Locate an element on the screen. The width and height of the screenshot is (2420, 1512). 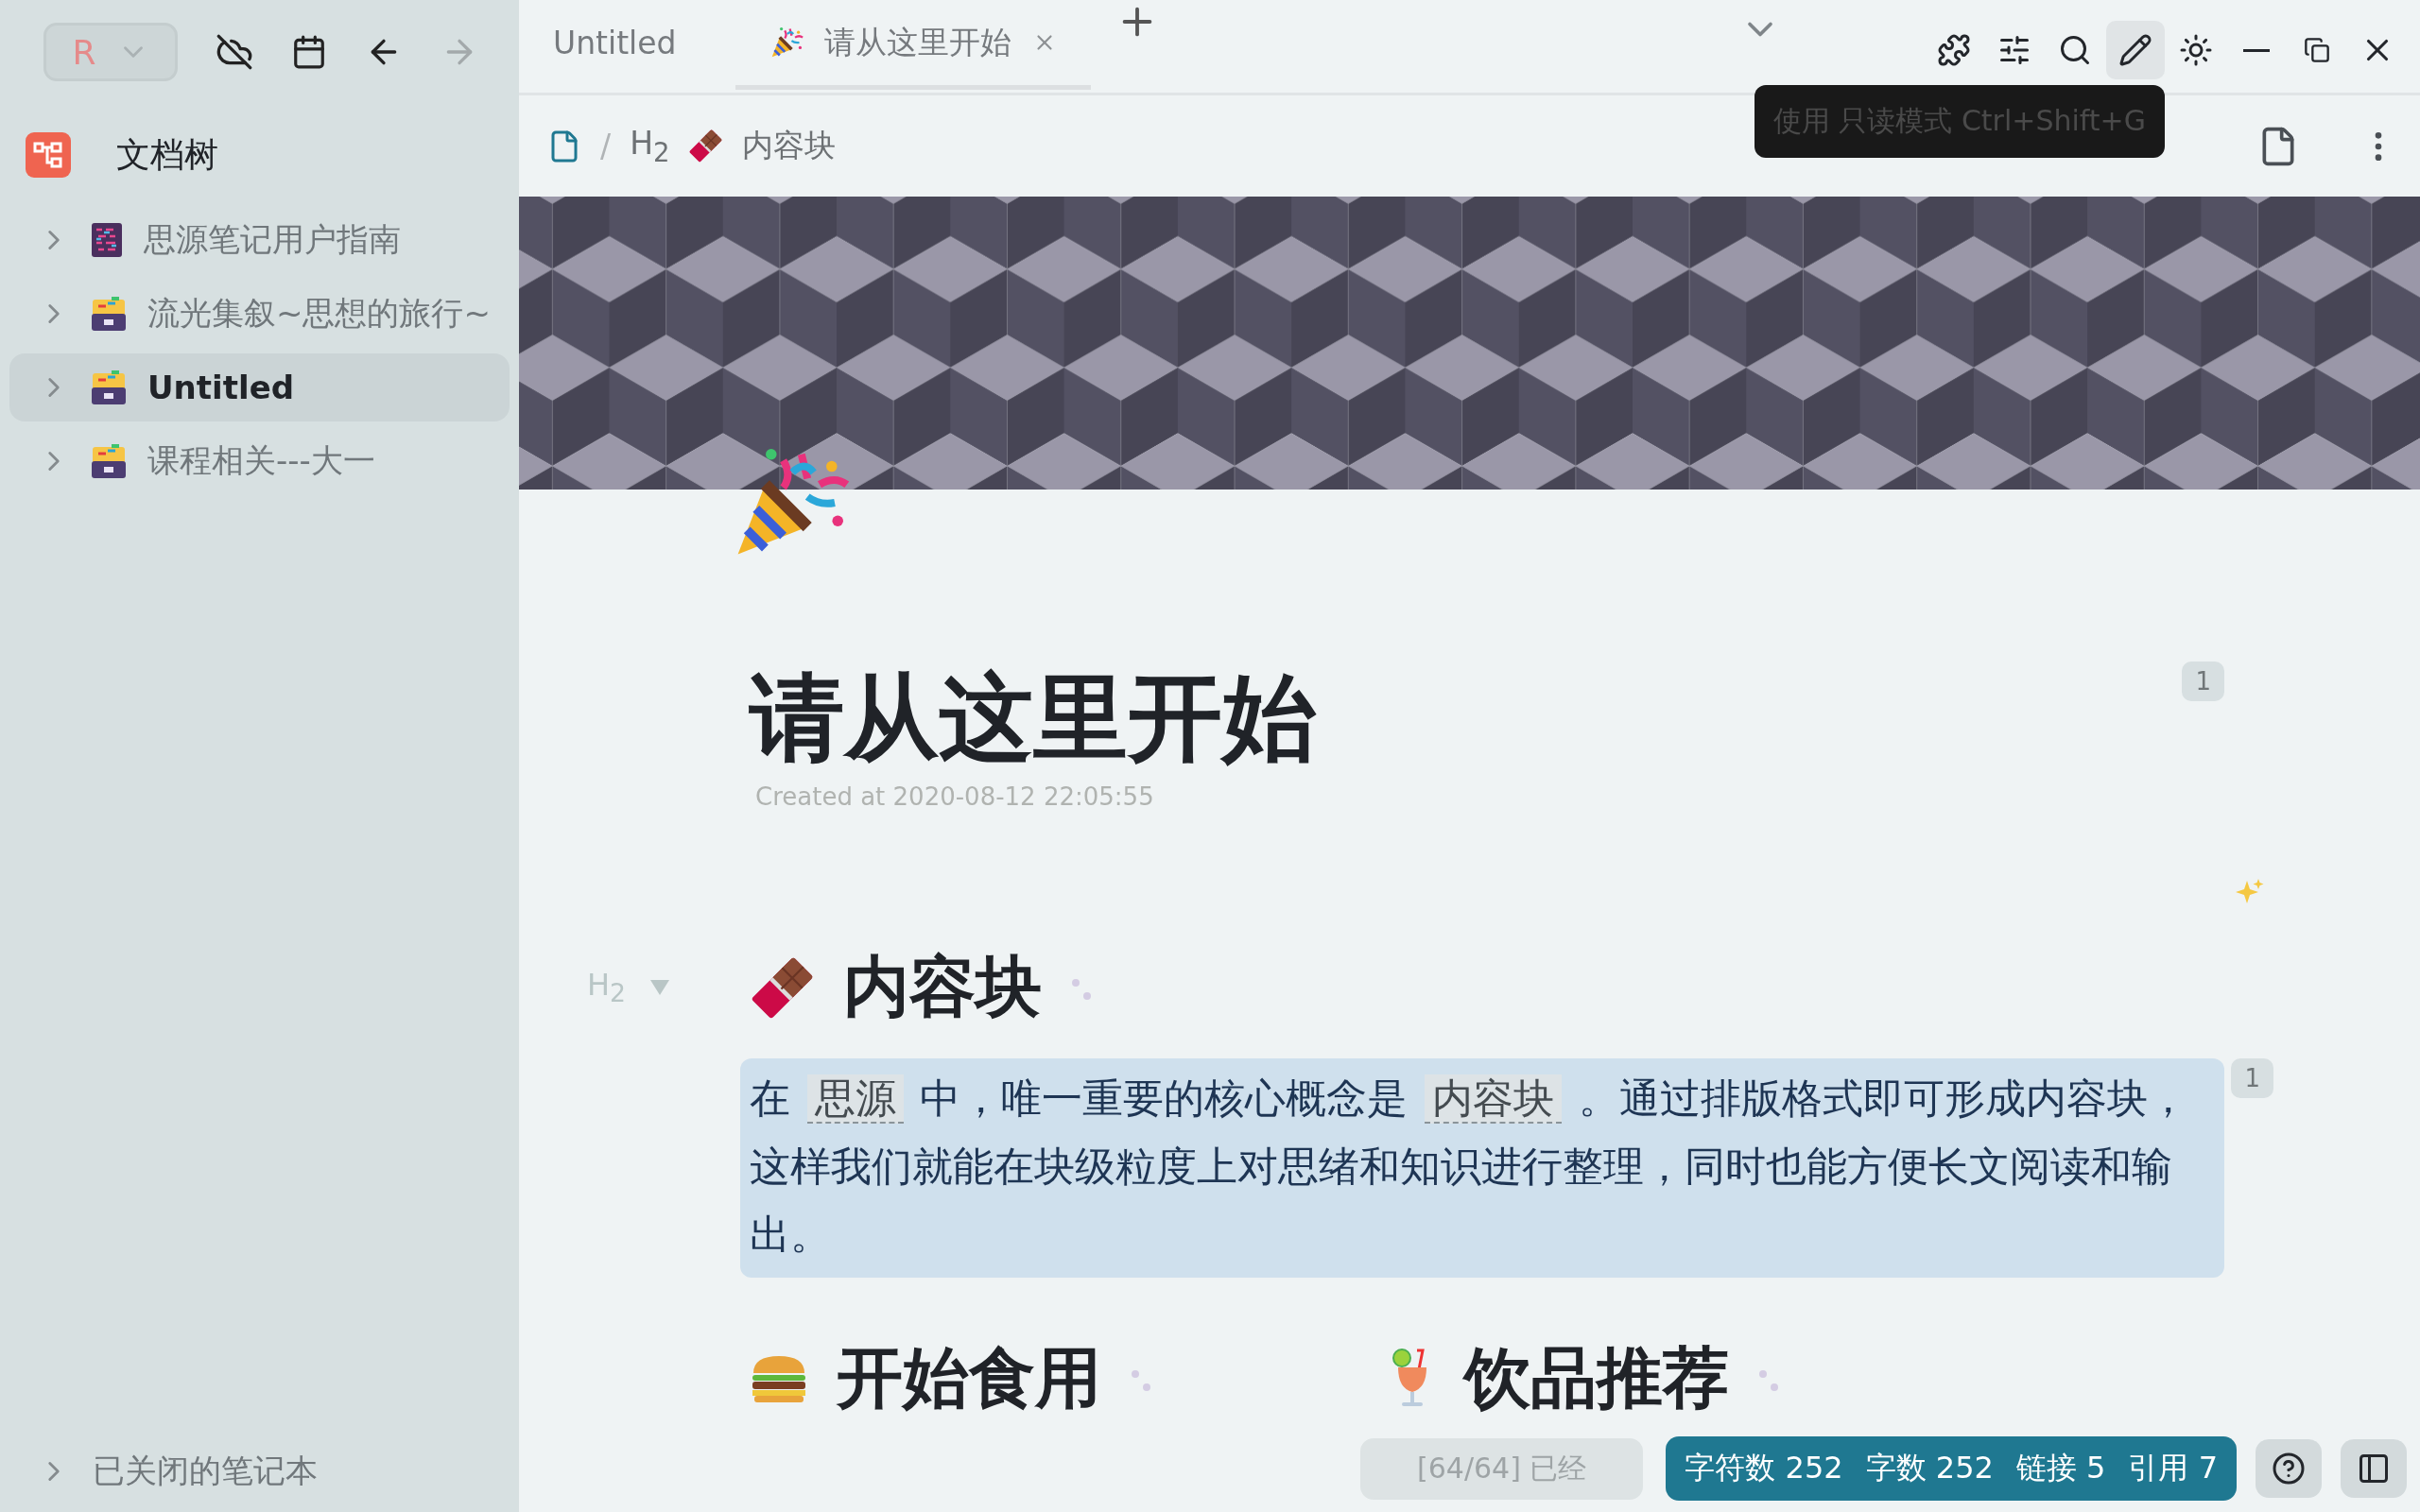
panel-icon is located at coordinates (2374, 1469).